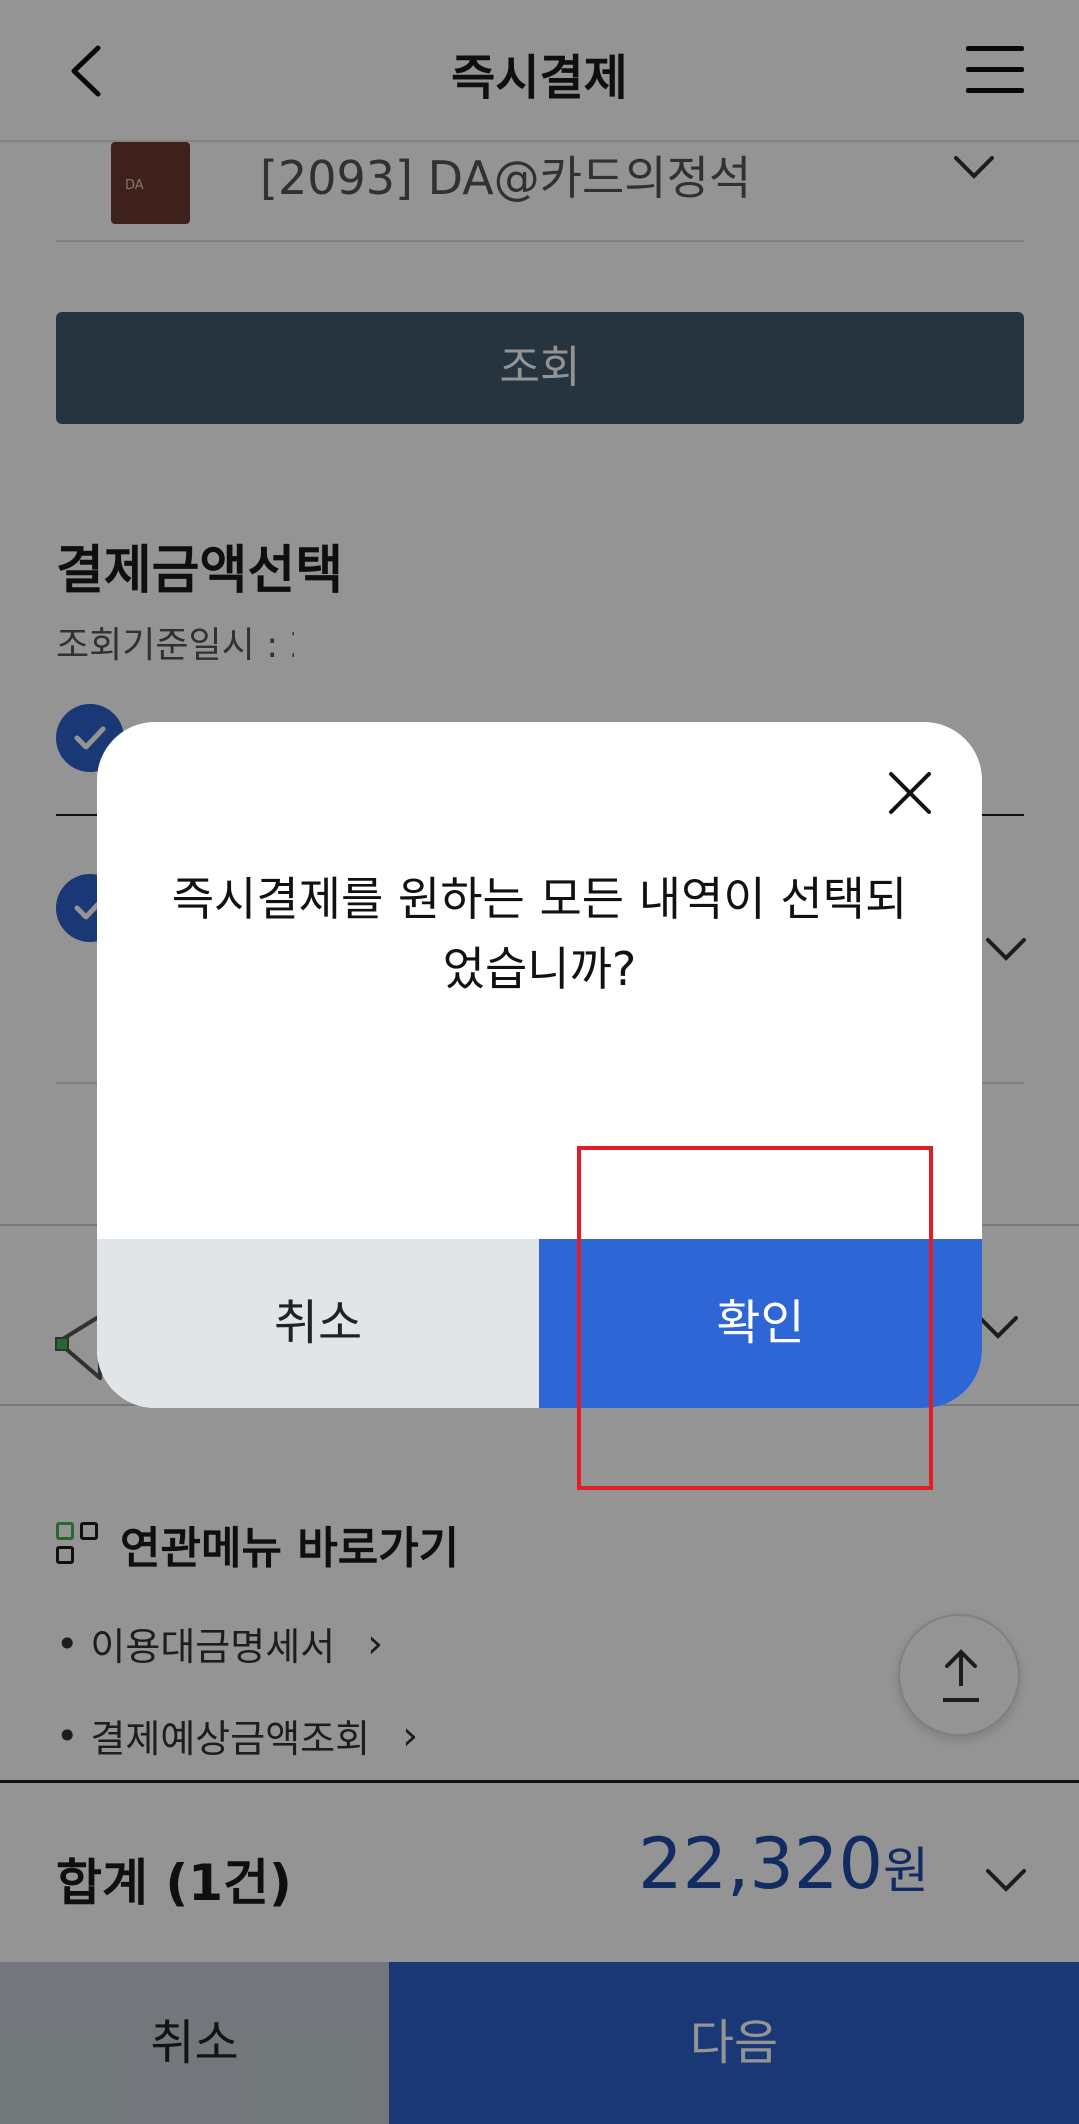  I want to click on dialog-message-line: 었습니까?, so click(539, 969).